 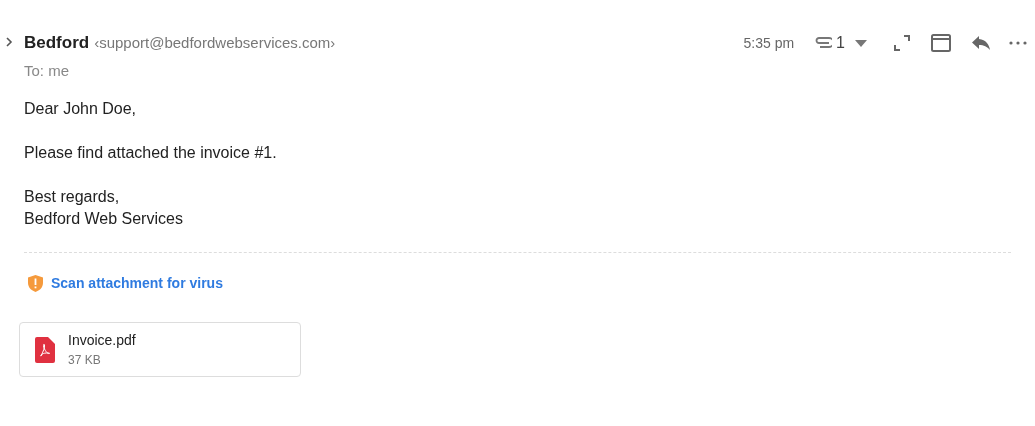 What do you see at coordinates (47, 70) in the screenshot?
I see `recipient-label: To: me` at bounding box center [47, 70].